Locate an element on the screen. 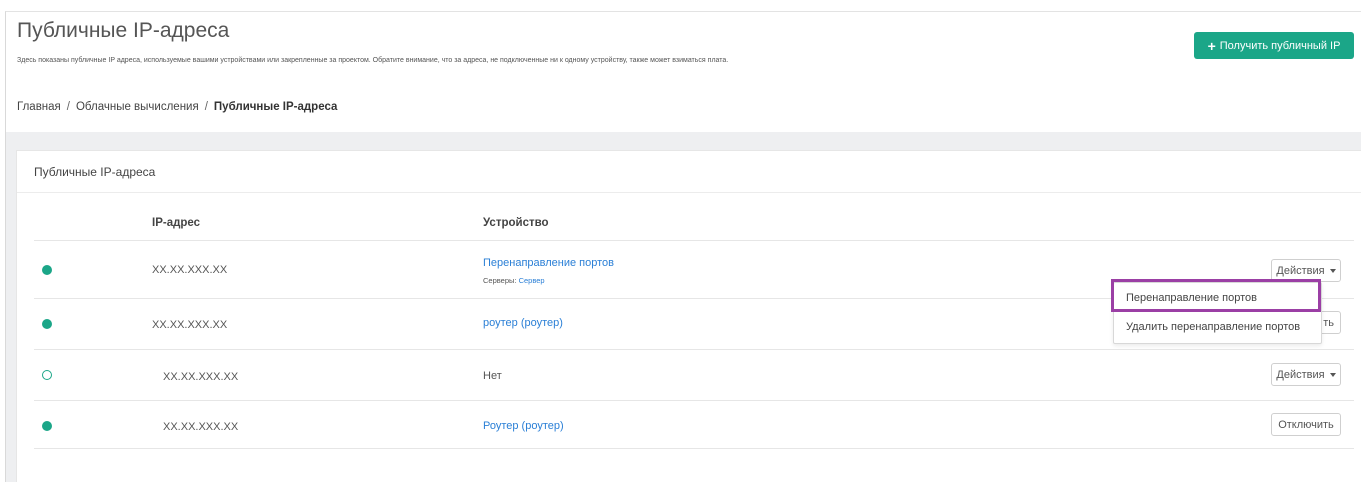  device-sub-info: Серверы: Сервер is located at coordinates (514, 280).